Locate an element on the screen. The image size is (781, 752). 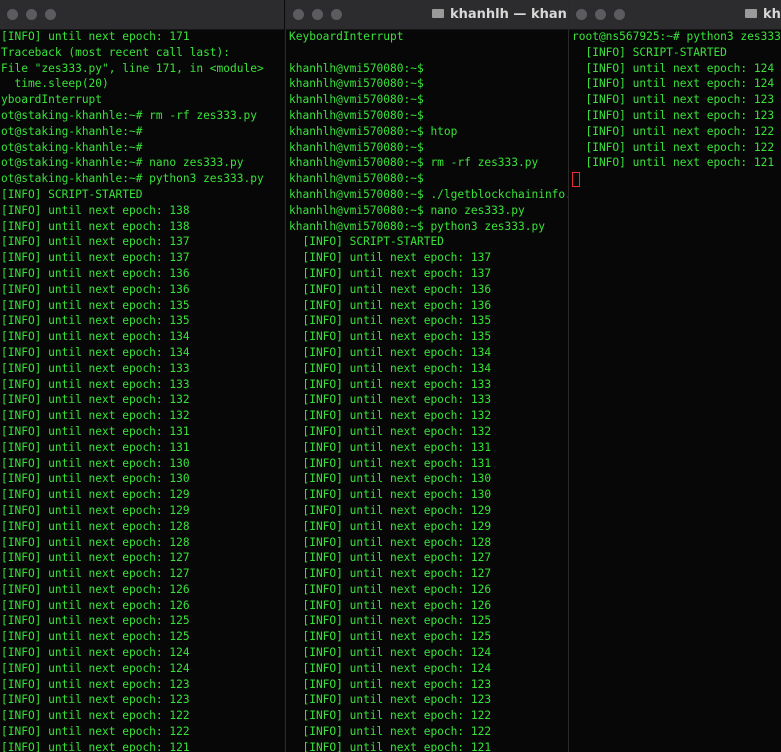
terminal-line: root@ns567925:~# python3 zes333.py is located at coordinates (676, 36).